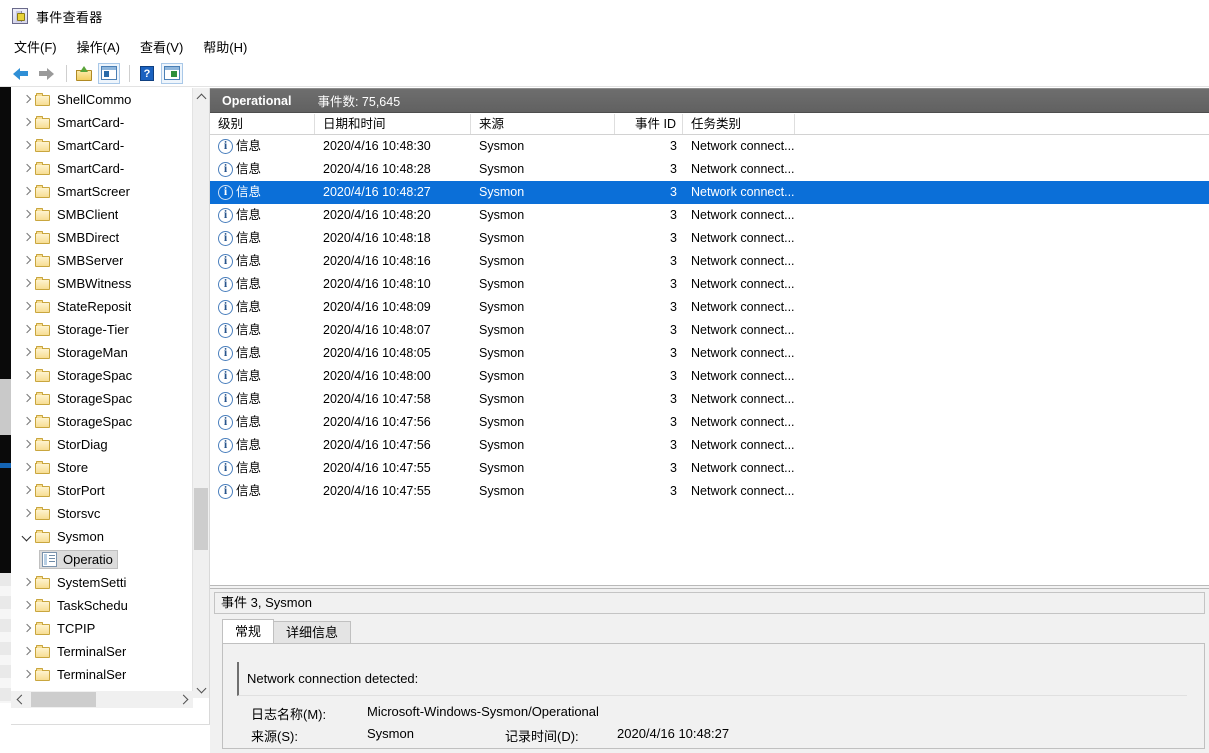 This screenshot has width=1209, height=753. What do you see at coordinates (102, 260) in the screenshot?
I see `tree-item-smbserver: SMBServer` at bounding box center [102, 260].